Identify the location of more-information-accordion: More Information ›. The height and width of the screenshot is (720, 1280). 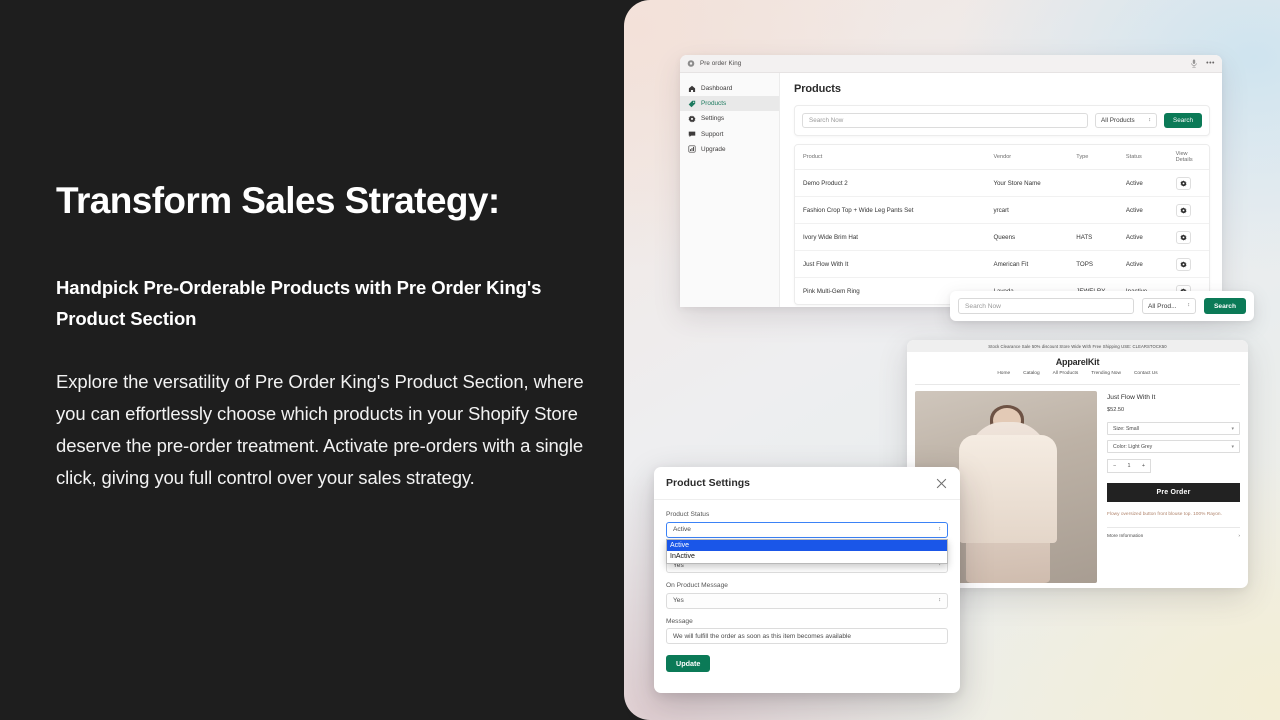
(1173, 533).